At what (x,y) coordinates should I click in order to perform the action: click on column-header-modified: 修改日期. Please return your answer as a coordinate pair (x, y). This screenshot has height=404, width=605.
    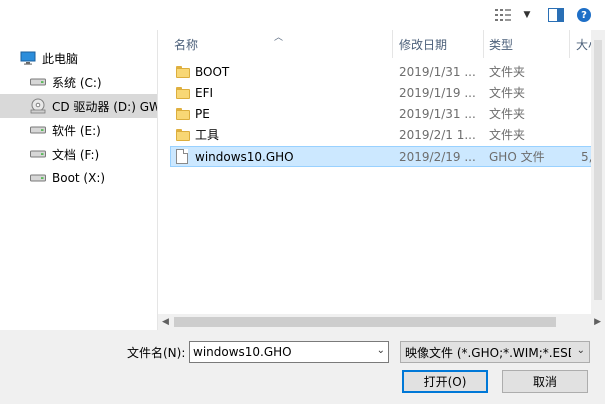
    Looking at the image, I should click on (441, 44).